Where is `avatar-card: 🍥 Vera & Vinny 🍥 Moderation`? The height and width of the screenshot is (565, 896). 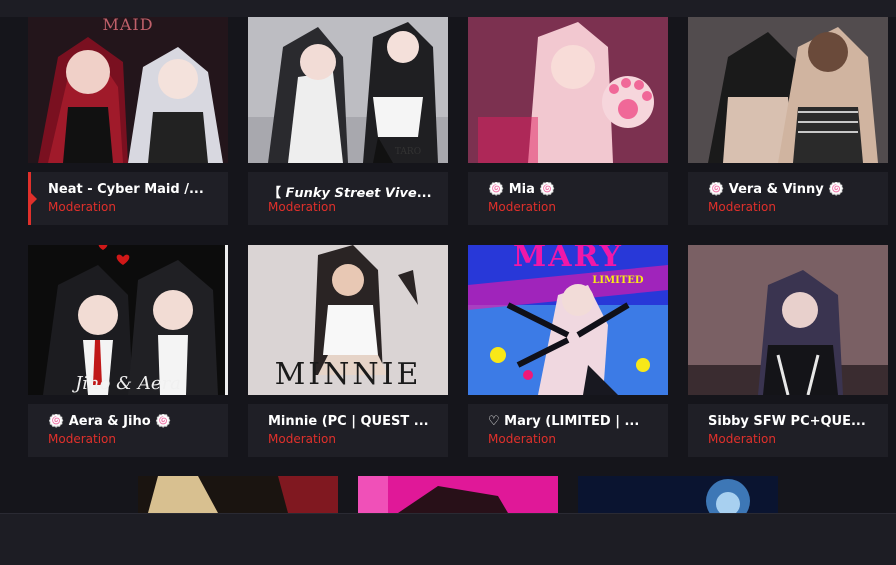 avatar-card: 🍥 Vera & Vinny 🍥 Moderation is located at coordinates (788, 121).